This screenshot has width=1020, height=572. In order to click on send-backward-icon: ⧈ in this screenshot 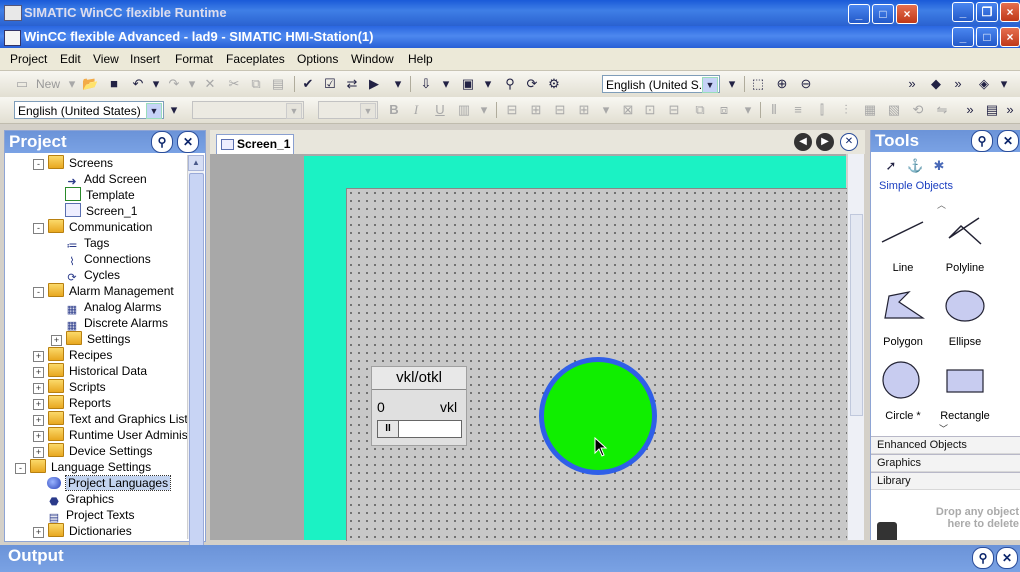, I will do `click(724, 110)`.